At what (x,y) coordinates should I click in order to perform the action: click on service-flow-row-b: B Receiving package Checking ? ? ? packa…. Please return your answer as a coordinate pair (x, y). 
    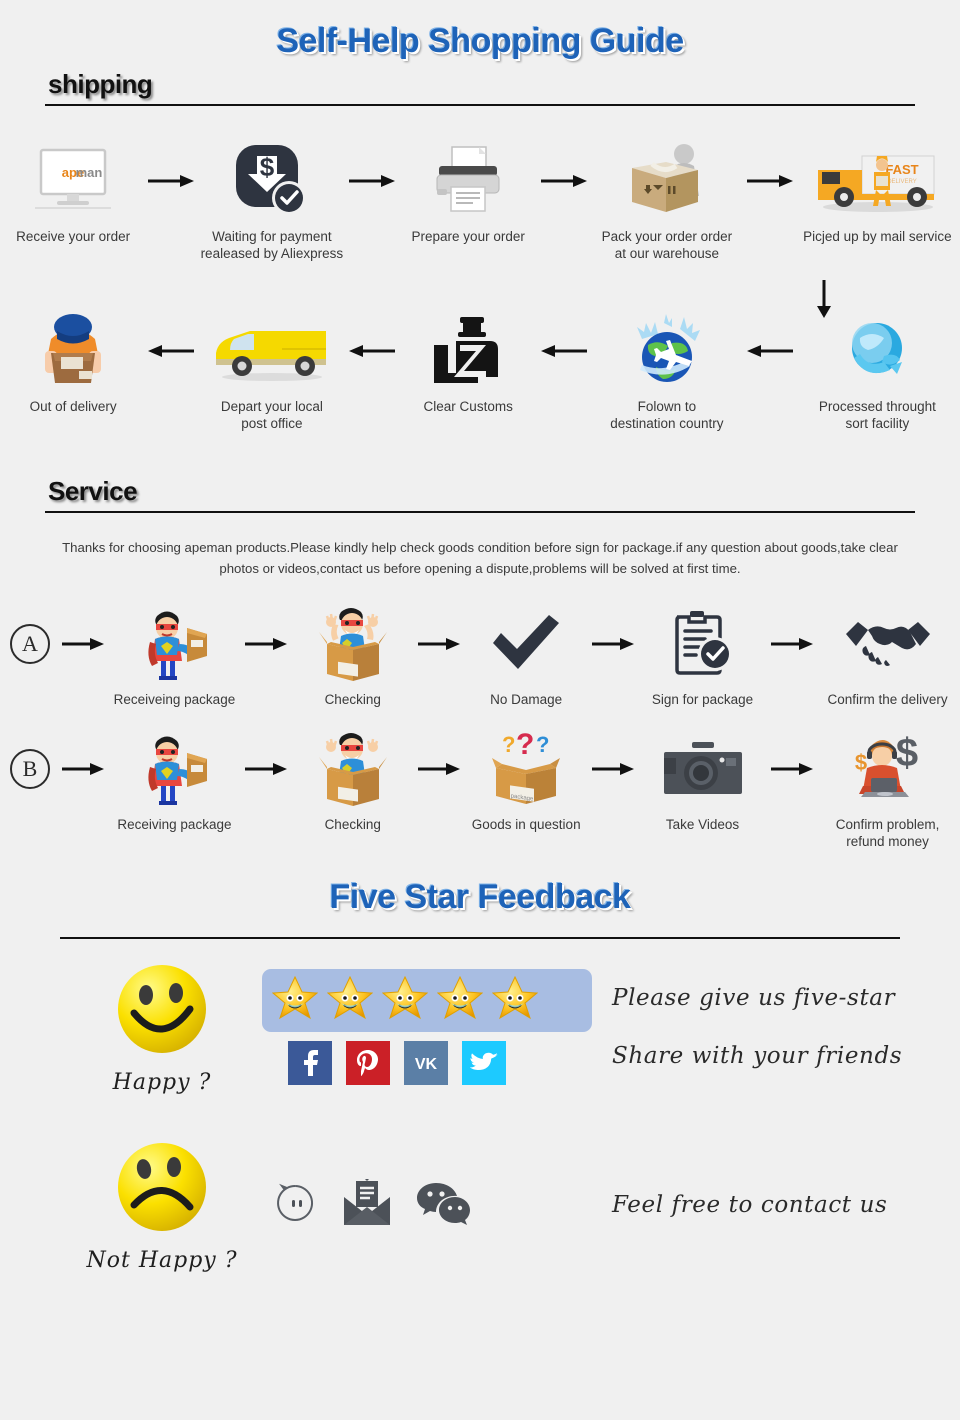
    Looking at the image, I should click on (480, 790).